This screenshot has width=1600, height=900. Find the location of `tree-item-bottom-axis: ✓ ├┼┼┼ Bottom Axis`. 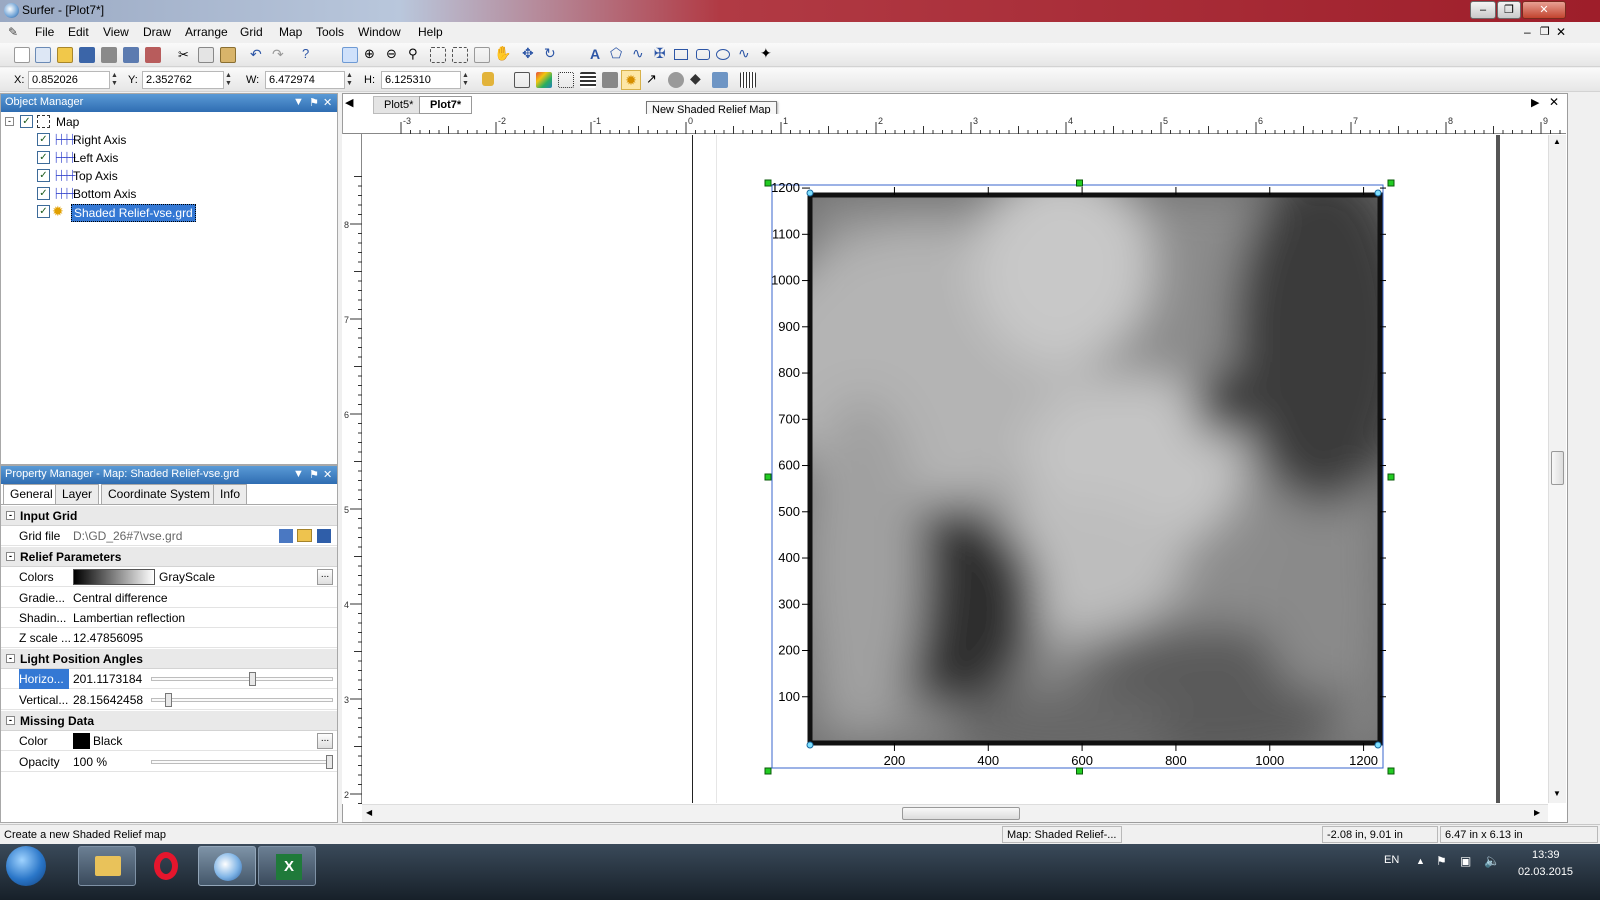

tree-item-bottom-axis: ✓ ├┼┼┼ Bottom Axis is located at coordinates (177, 195).